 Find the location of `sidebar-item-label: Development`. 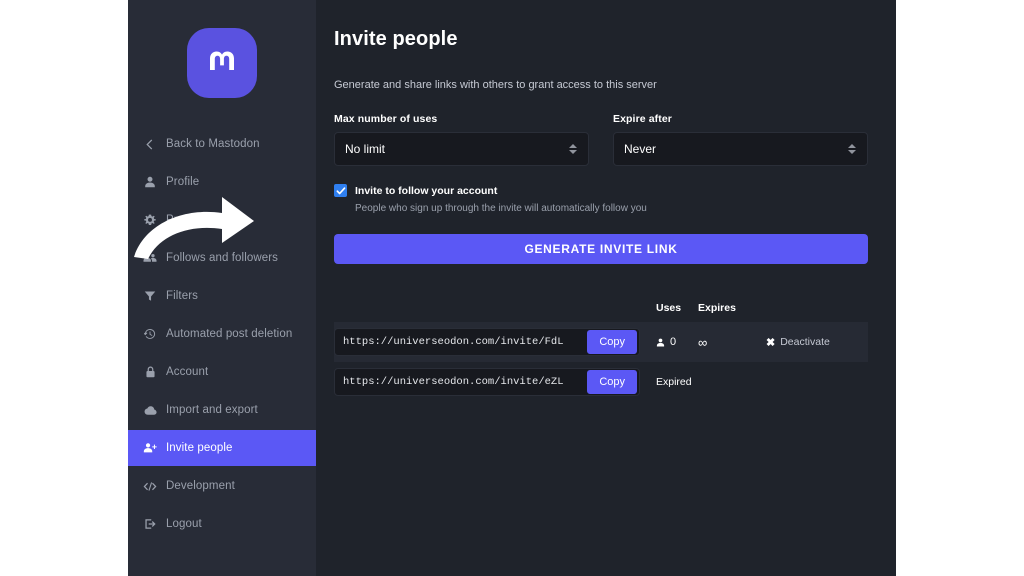

sidebar-item-label: Development is located at coordinates (200, 486).